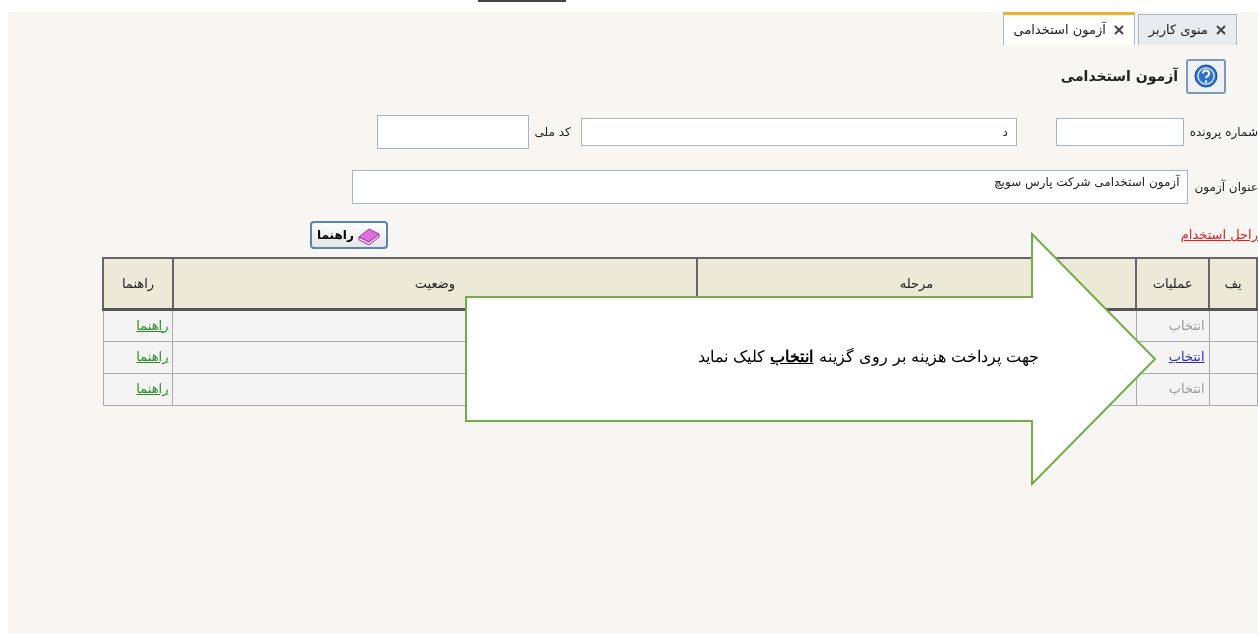  What do you see at coordinates (138, 283) in the screenshot?
I see `column-header: راهنما` at bounding box center [138, 283].